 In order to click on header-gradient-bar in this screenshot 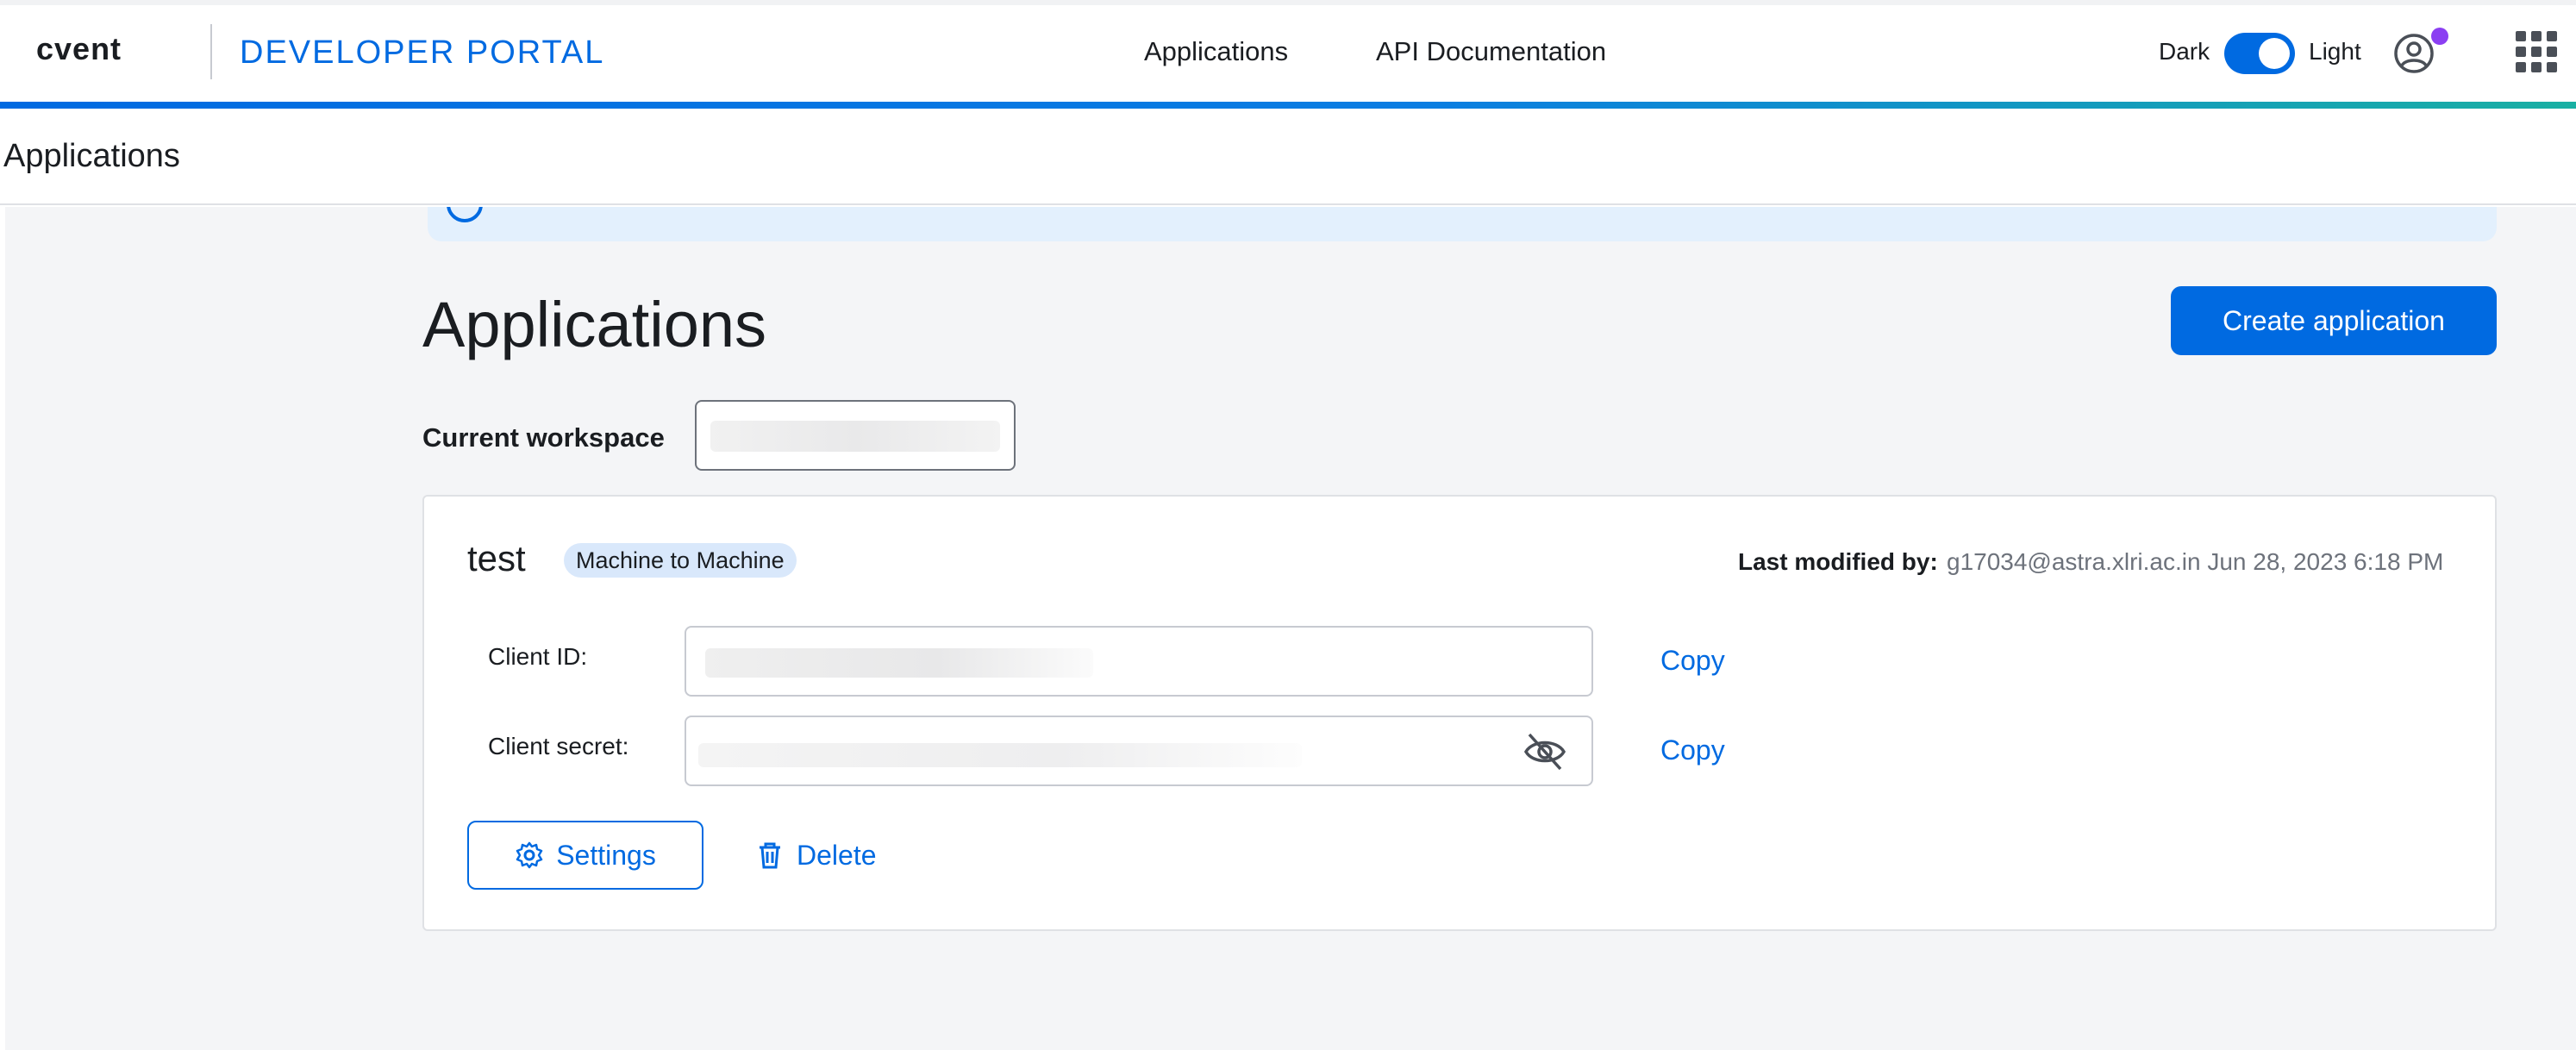, I will do `click(1288, 105)`.